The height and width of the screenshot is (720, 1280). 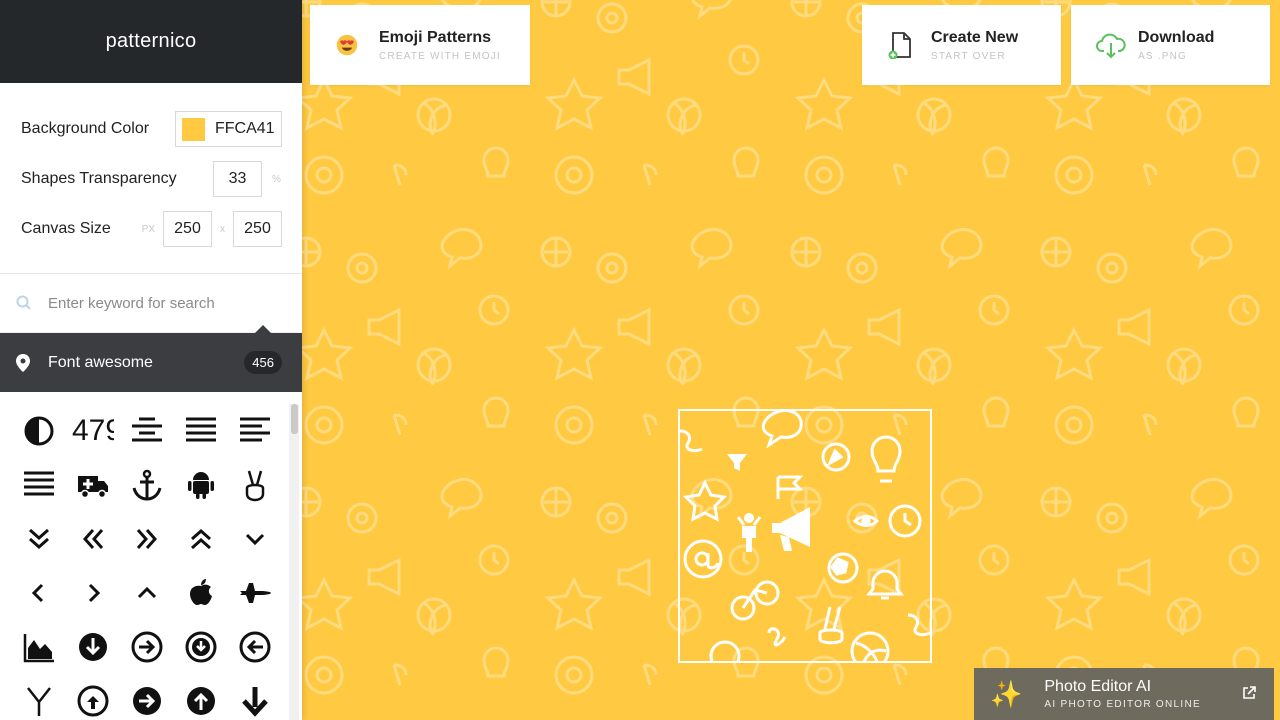 I want to click on bg-color-input: FFCA41, so click(x=228, y=129).